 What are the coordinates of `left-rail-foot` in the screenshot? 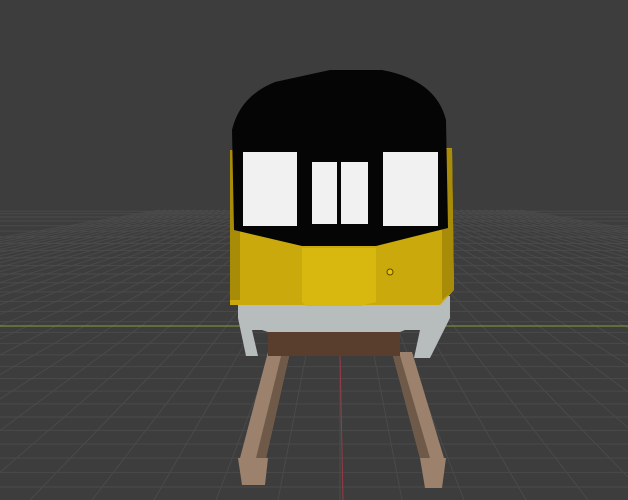 It's located at (253, 471).